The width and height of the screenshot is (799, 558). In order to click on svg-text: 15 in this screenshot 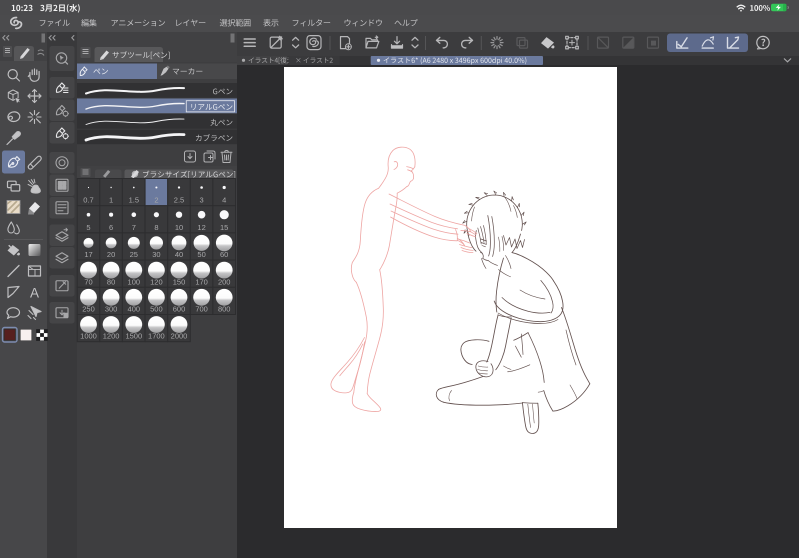, I will do `click(224, 227)`.